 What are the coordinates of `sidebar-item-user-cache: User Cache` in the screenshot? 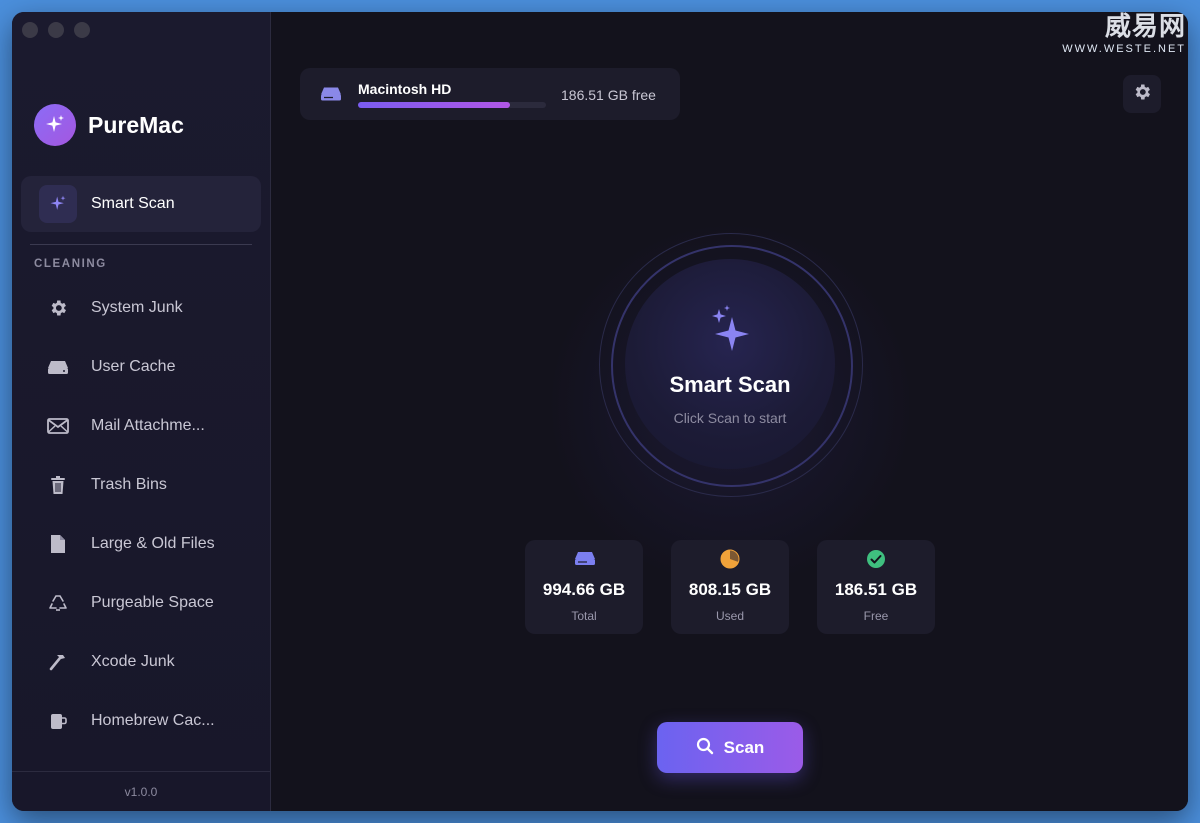 It's located at (141, 366).